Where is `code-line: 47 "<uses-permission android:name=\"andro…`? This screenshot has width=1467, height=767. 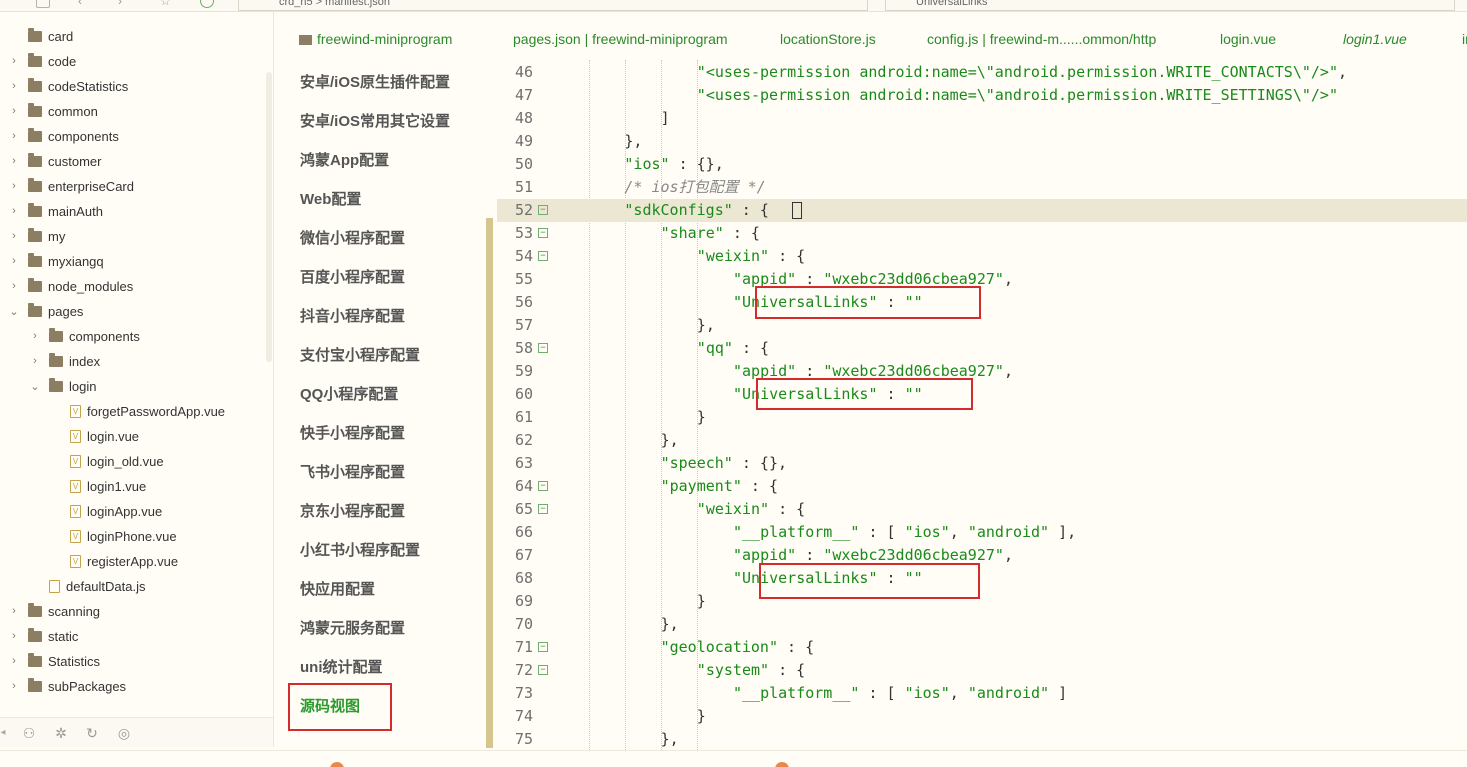 code-line: 47 "<uses-permission android:name=\"andro… is located at coordinates (982, 95).